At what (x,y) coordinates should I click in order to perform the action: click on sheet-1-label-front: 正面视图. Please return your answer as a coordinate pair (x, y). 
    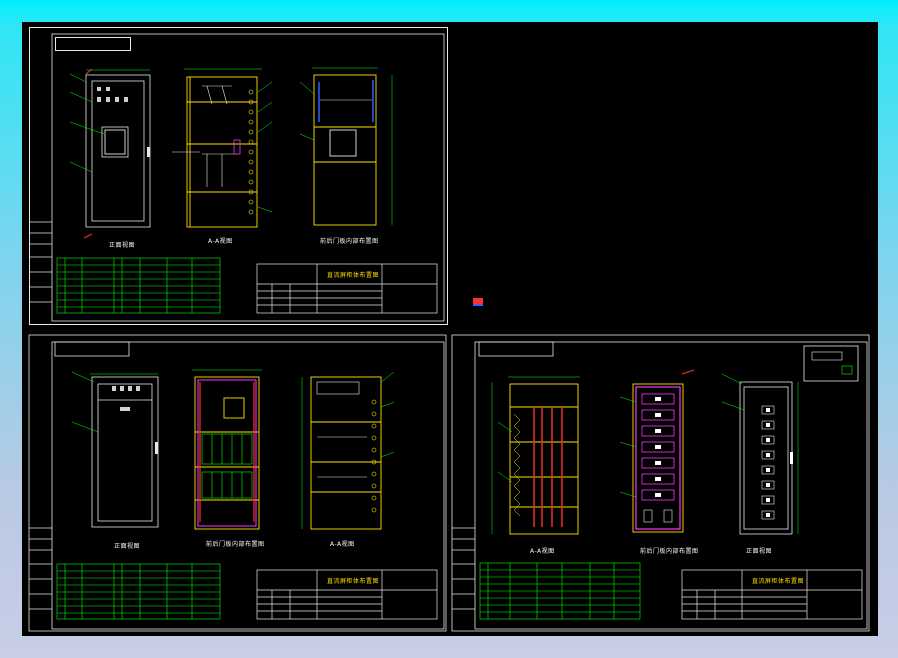
    Looking at the image, I should click on (122, 245).